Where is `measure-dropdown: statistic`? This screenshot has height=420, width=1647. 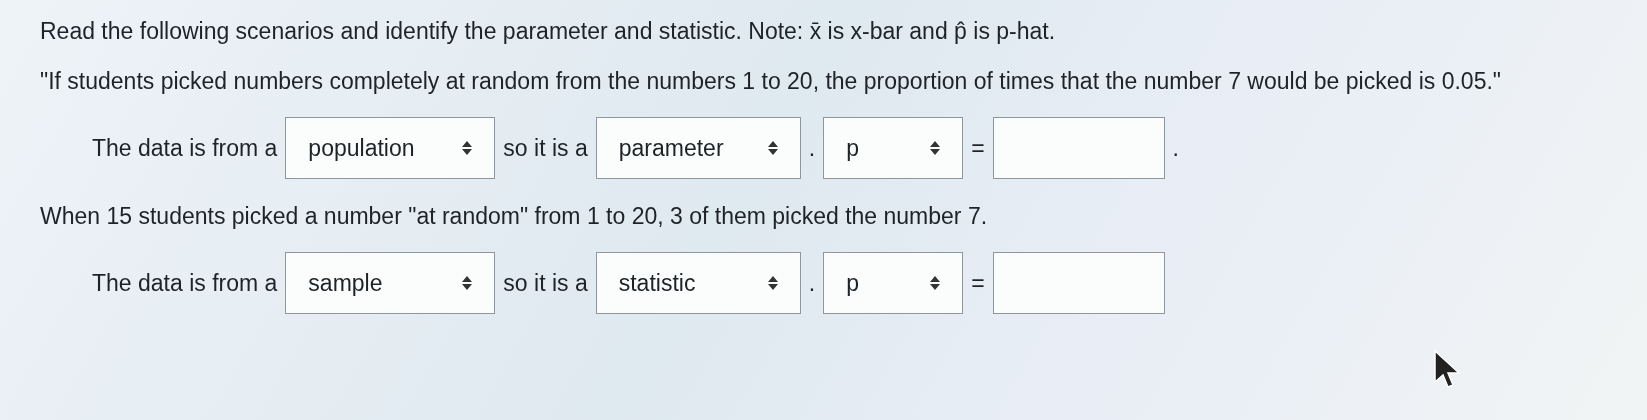 measure-dropdown: statistic is located at coordinates (698, 283).